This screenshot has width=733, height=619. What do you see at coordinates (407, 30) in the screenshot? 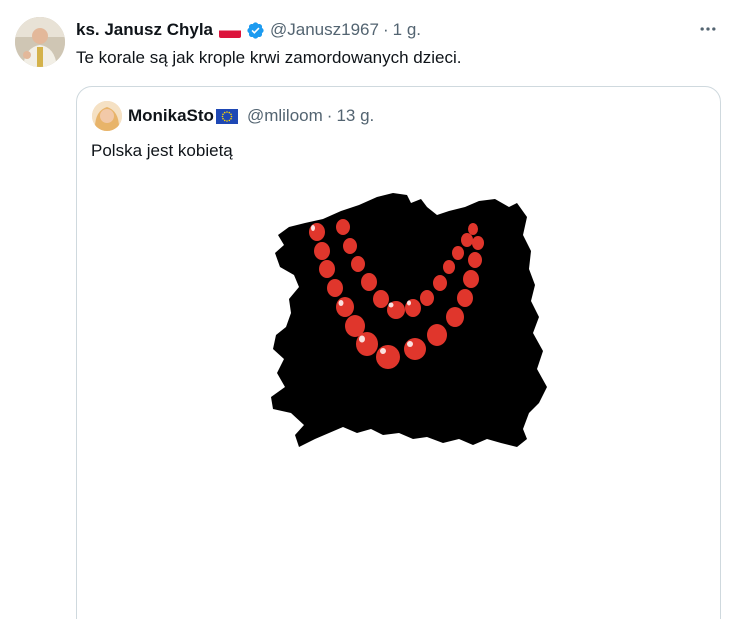
I see `tweet-timestamp: 1 g.` at bounding box center [407, 30].